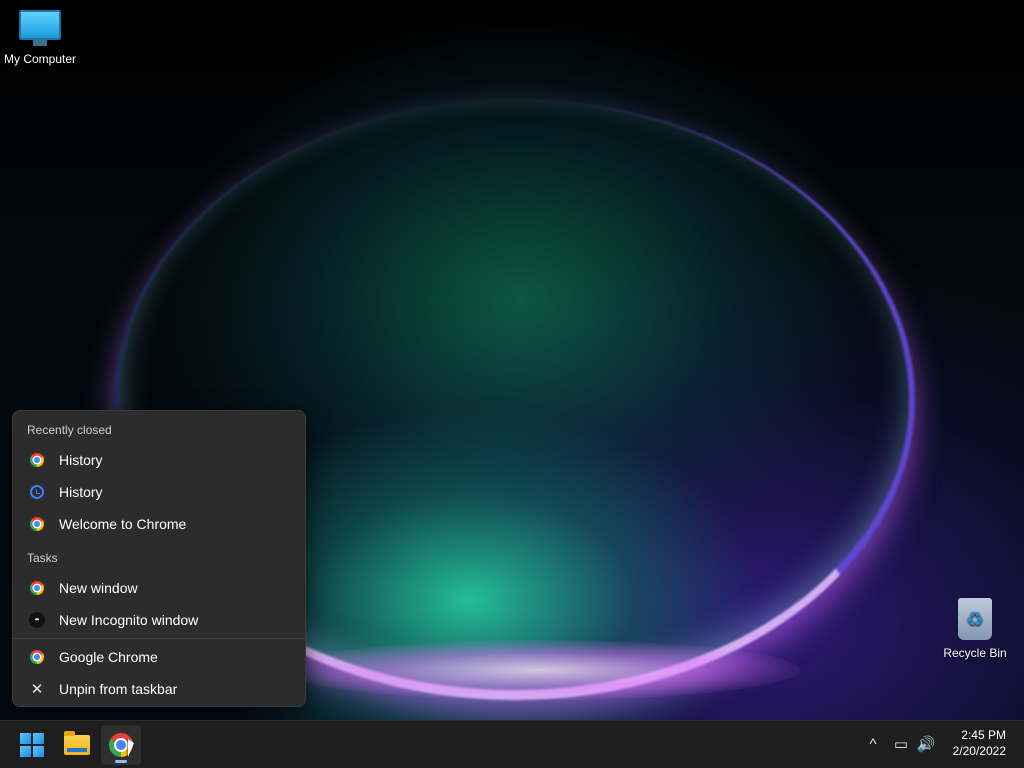 The image size is (1024, 768). Describe the element at coordinates (37, 492) in the screenshot. I see `history-icon` at that location.